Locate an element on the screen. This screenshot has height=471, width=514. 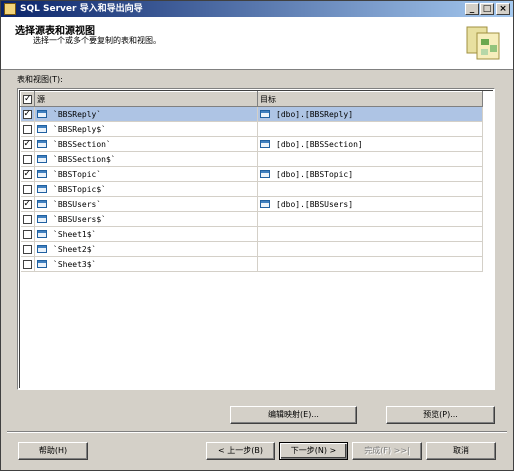
table-row: `BBSSection$` is located at coordinates (251, 159).